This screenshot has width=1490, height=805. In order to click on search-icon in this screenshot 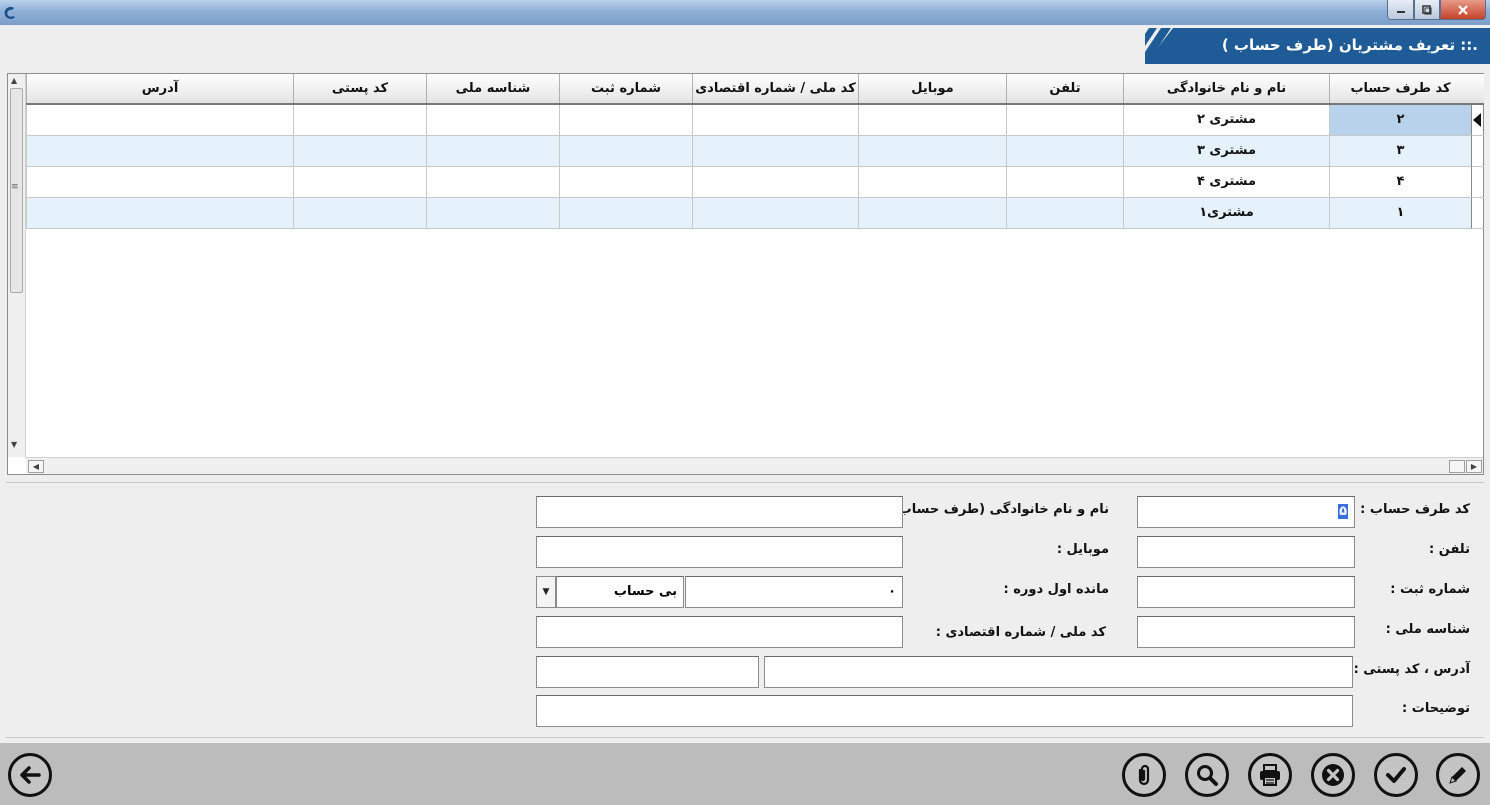, I will do `click(1207, 775)`.